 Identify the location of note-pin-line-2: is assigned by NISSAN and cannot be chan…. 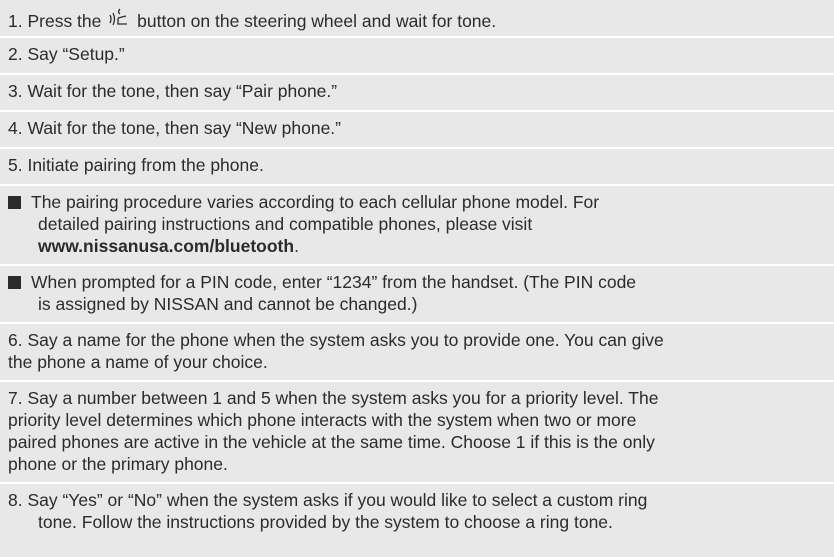
(228, 304).